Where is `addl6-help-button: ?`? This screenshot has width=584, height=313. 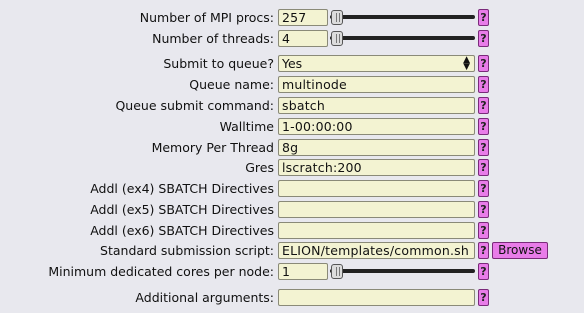 addl6-help-button: ? is located at coordinates (483, 230).